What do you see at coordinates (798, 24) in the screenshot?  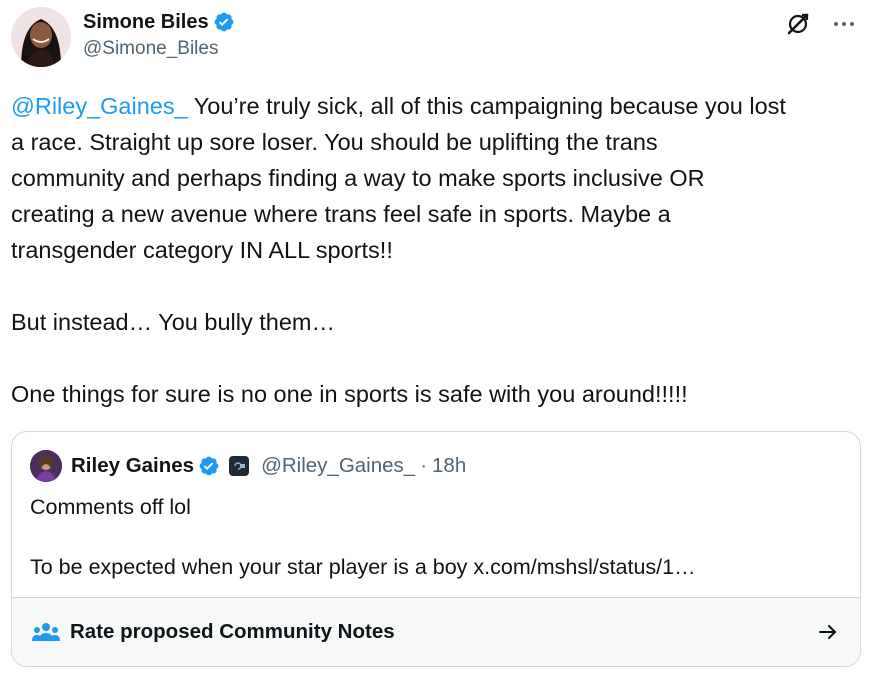 I see `grok-icon` at bounding box center [798, 24].